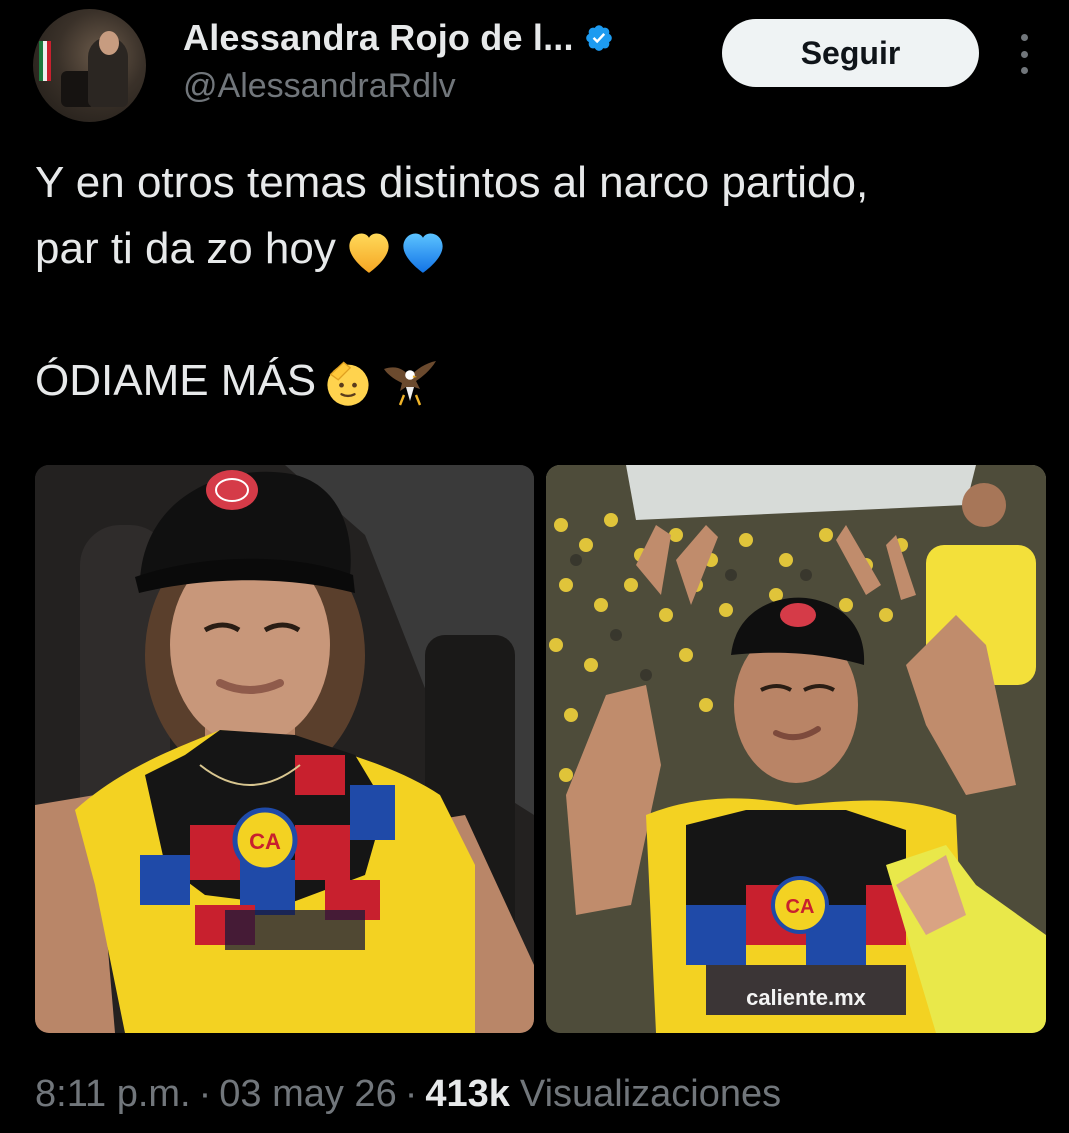 The width and height of the screenshot is (1069, 1133). What do you see at coordinates (410, 383) in the screenshot?
I see `eagle-icon` at bounding box center [410, 383].